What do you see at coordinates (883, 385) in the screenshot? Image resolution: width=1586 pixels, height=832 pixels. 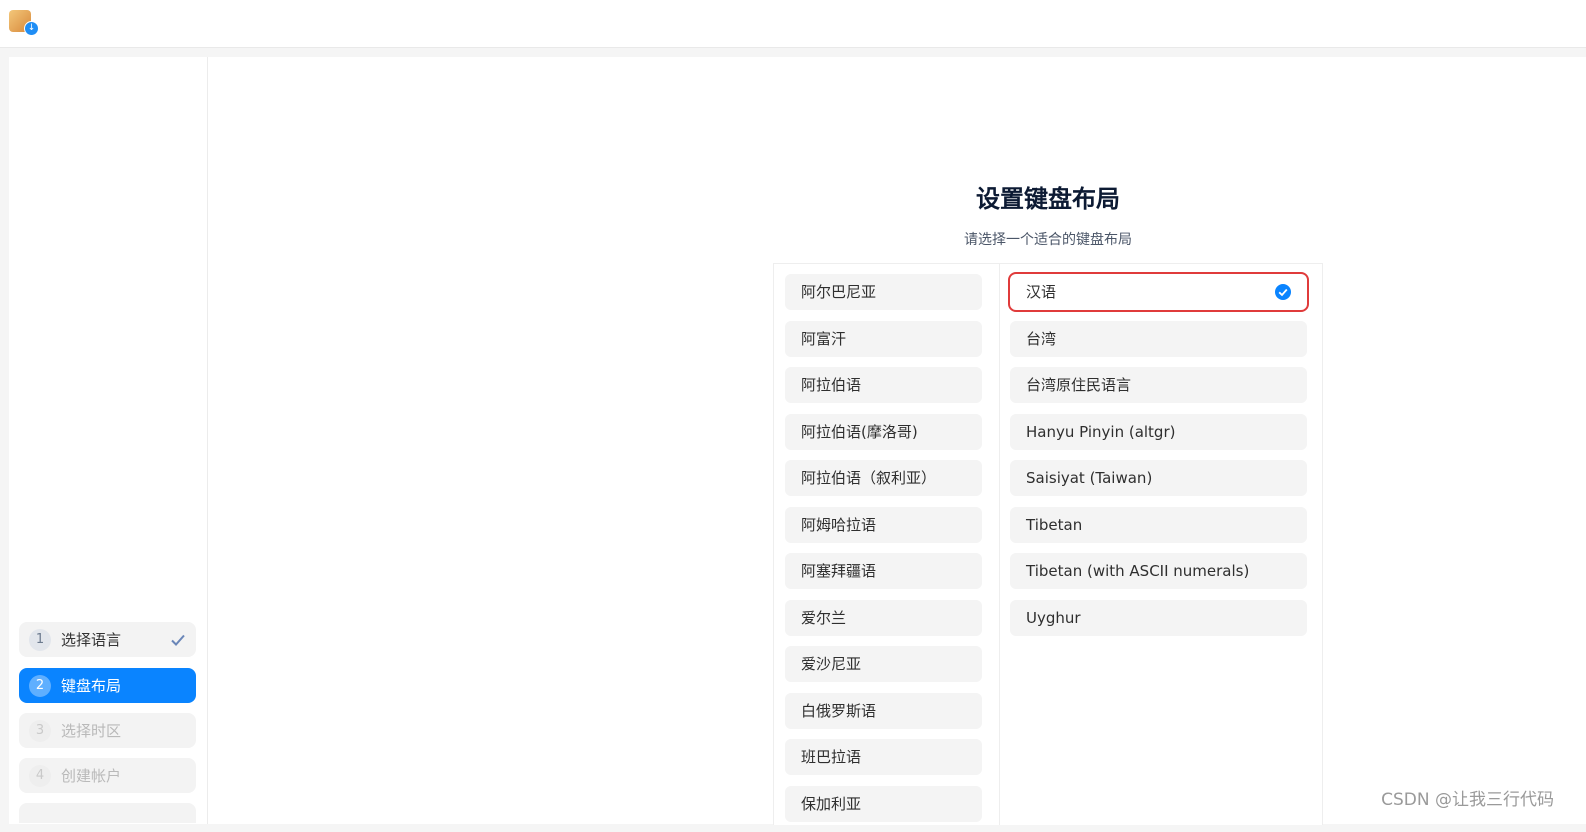 I see `layout-item: 阿拉伯语` at bounding box center [883, 385].